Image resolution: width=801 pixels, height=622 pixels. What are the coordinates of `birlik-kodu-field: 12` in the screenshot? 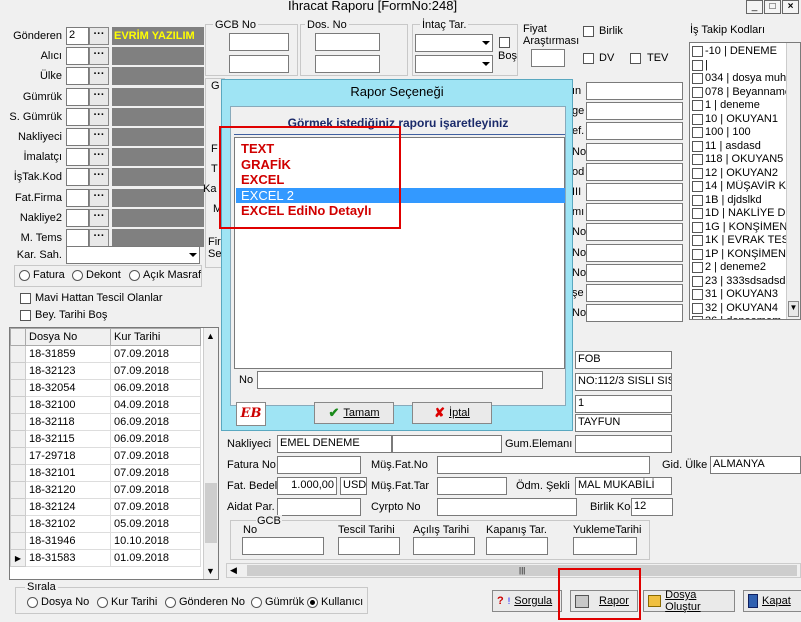 It's located at (652, 507).